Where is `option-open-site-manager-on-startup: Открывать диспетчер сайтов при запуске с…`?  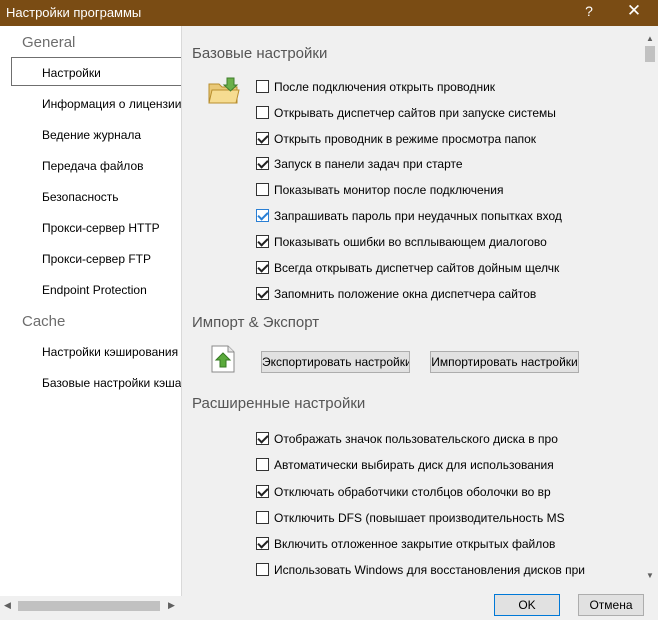 option-open-site-manager-on-startup: Открывать диспетчер сайтов при запуске с… is located at coordinates (406, 113).